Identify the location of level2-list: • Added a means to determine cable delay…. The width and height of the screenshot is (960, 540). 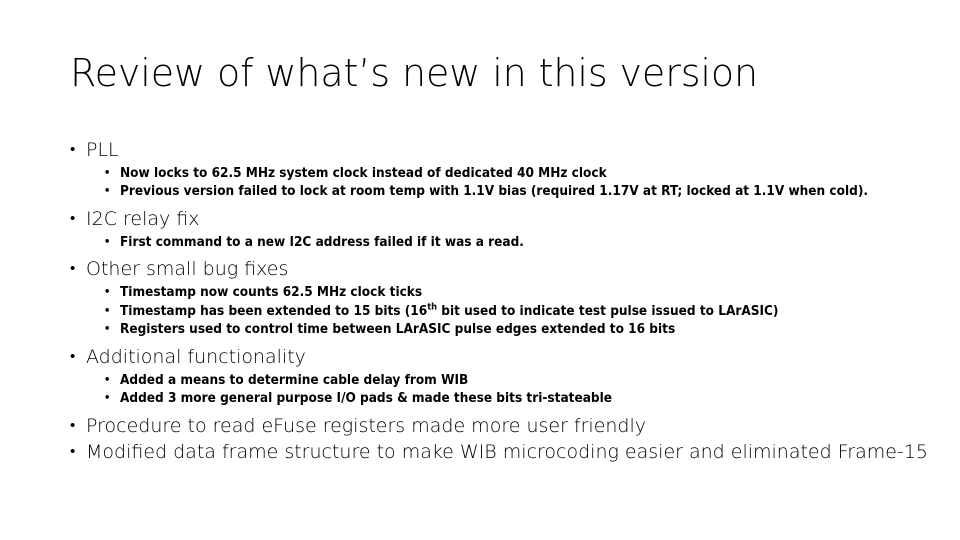
(502, 389).